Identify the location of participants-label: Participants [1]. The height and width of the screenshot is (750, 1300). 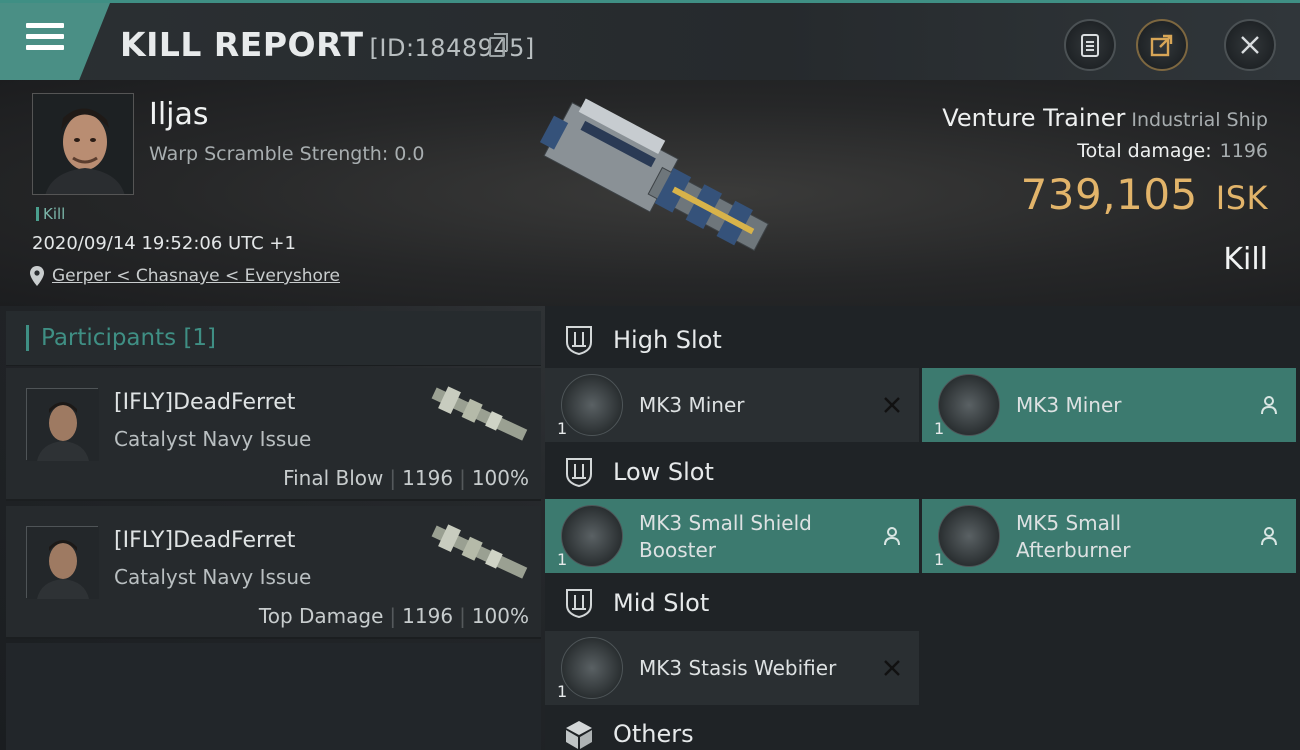
(121, 338).